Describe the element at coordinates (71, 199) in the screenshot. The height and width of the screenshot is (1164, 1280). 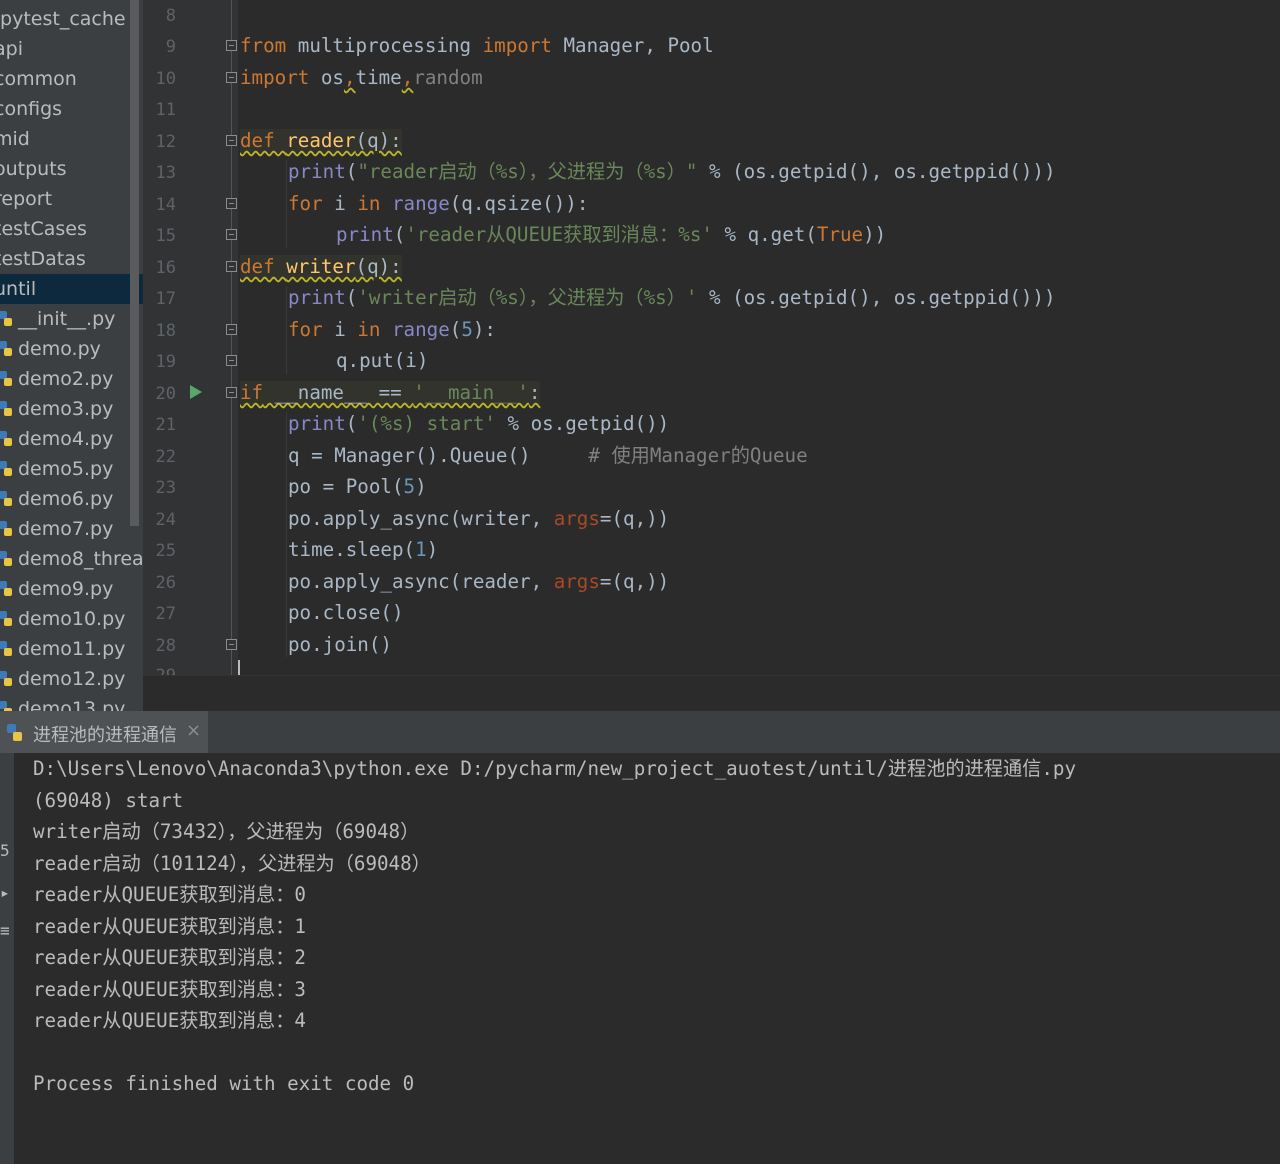
I see `tree-folder-report: report` at that location.